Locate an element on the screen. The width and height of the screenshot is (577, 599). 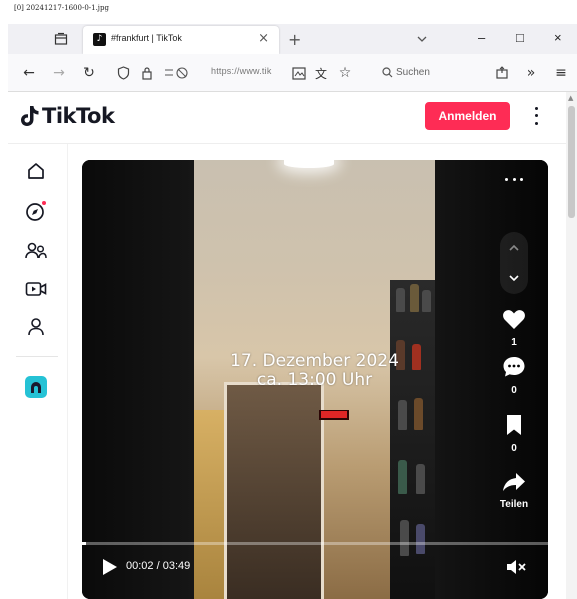
comment-icon is located at coordinates (514, 367).